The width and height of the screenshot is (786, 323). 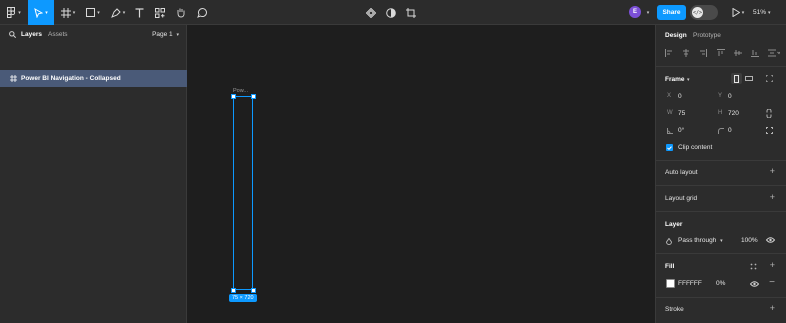 I want to click on text-tool-button, so click(x=139, y=12).